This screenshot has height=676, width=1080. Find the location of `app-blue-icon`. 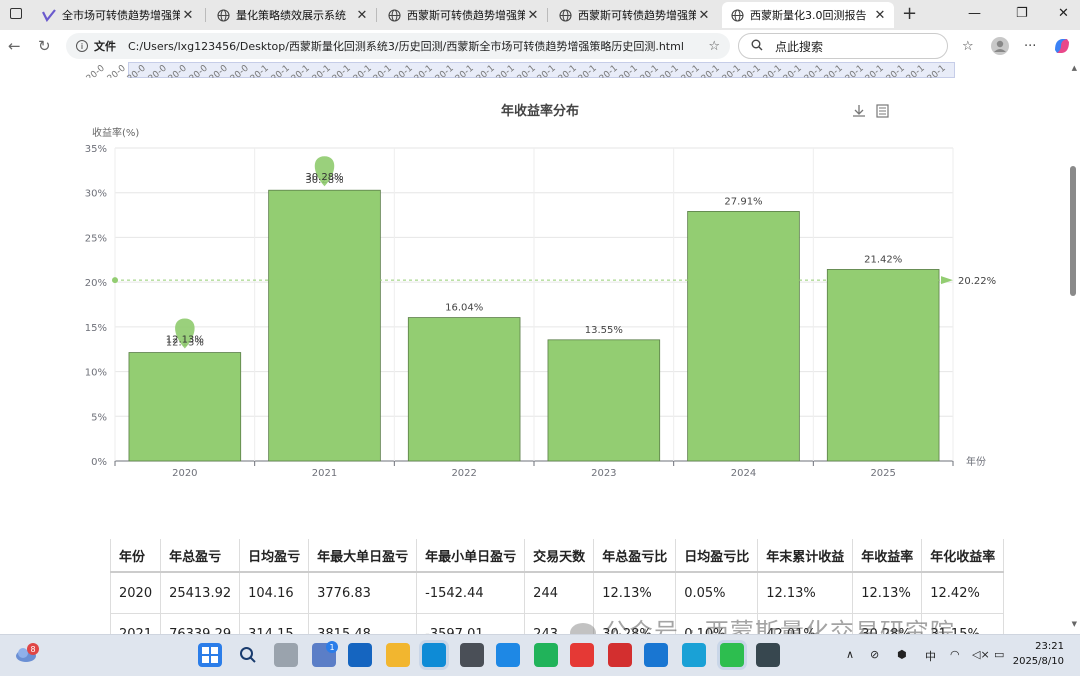

app-blue-icon is located at coordinates (694, 655).